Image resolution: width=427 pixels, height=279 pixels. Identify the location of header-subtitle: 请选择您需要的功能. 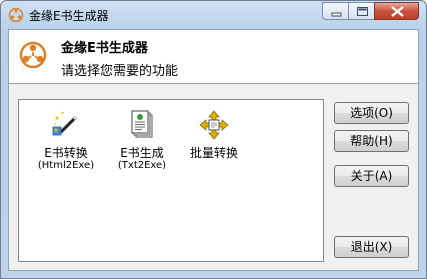
(120, 71).